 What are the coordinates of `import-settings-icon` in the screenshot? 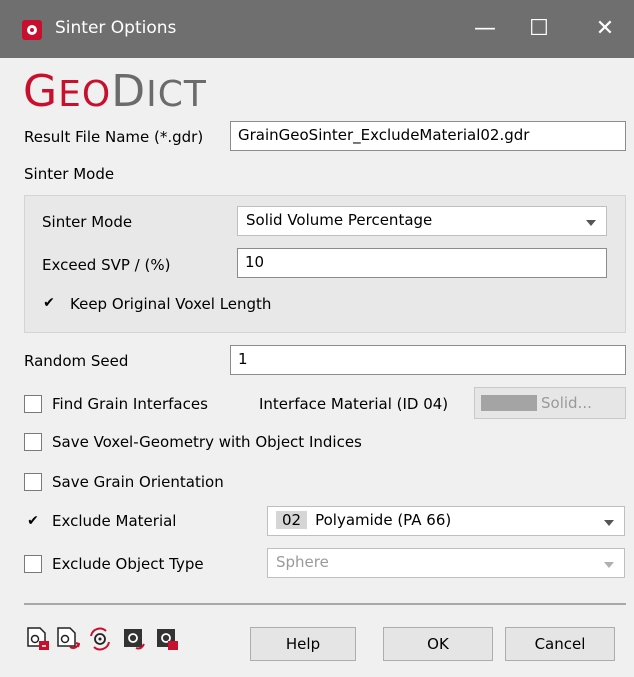 It's located at (134, 639).